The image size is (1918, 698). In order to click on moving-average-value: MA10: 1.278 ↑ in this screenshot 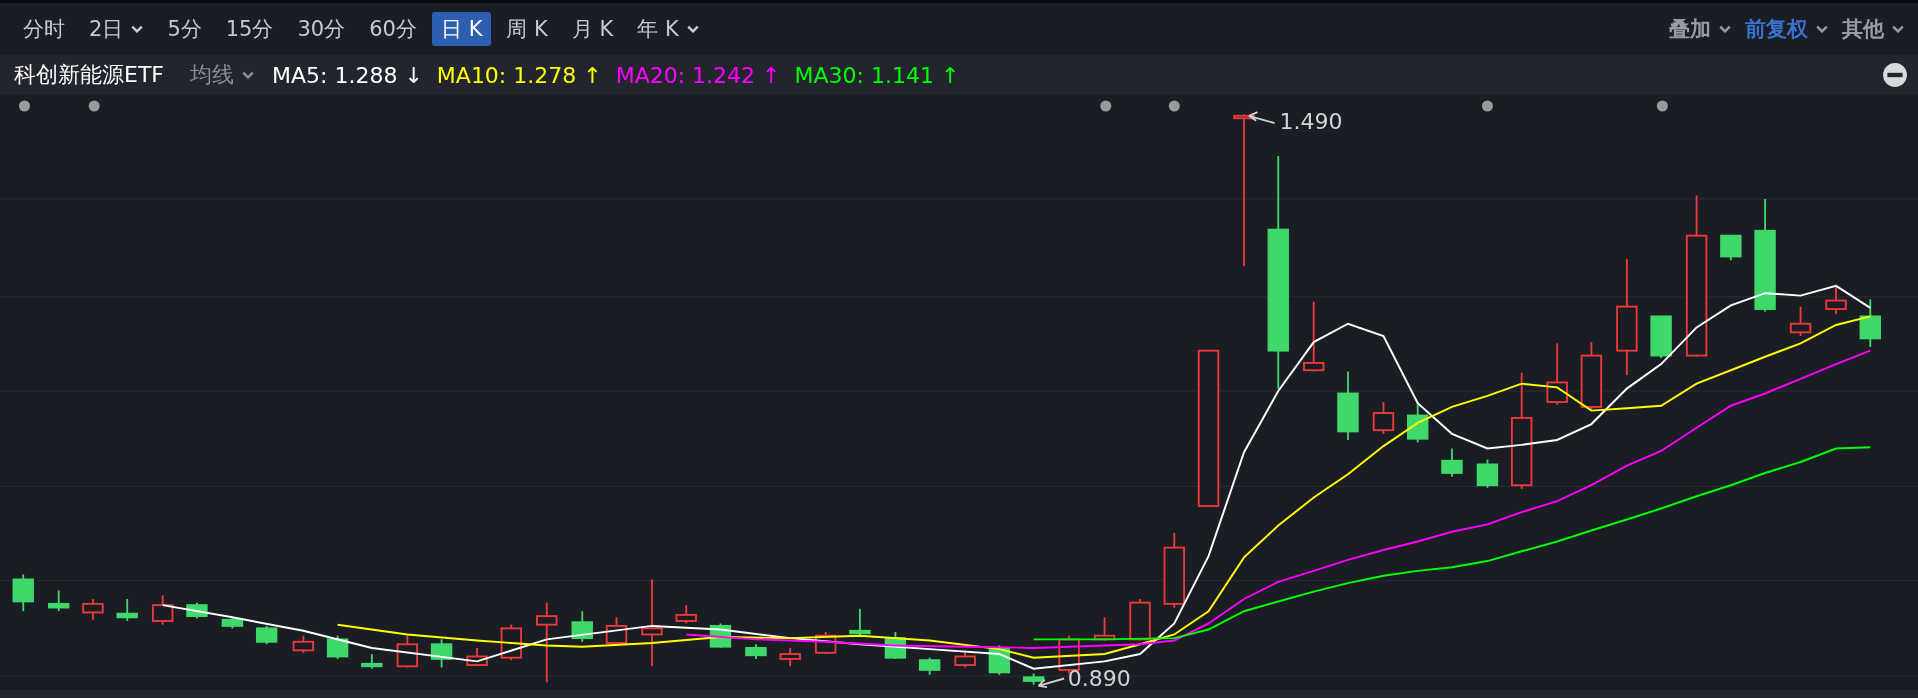, I will do `click(519, 75)`.